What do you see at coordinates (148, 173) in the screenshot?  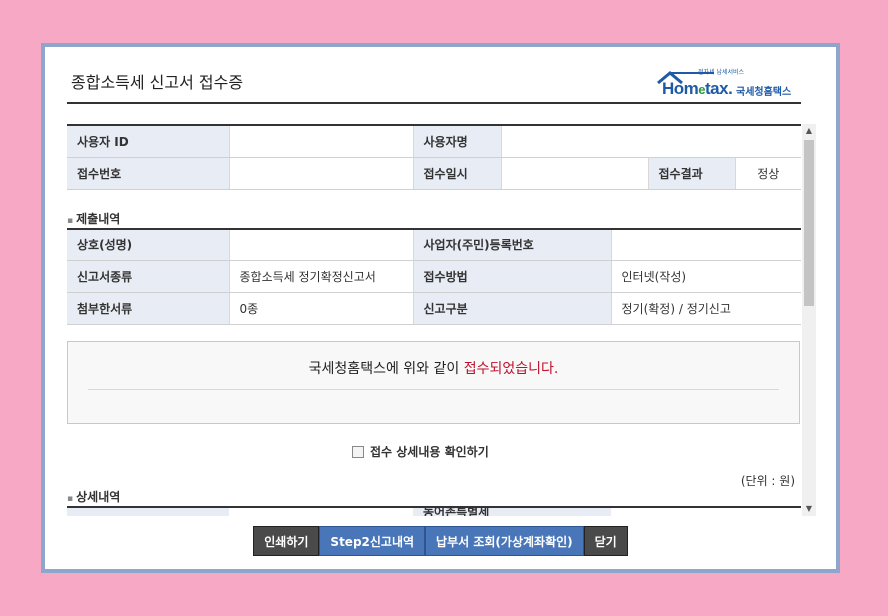 I see `receipt-no-label: 접수번호` at bounding box center [148, 173].